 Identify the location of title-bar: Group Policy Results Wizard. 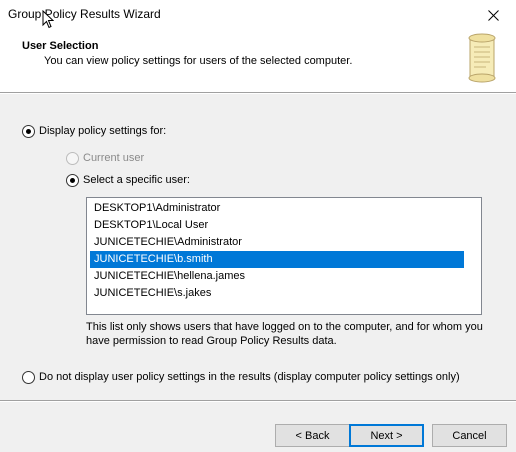
(258, 16).